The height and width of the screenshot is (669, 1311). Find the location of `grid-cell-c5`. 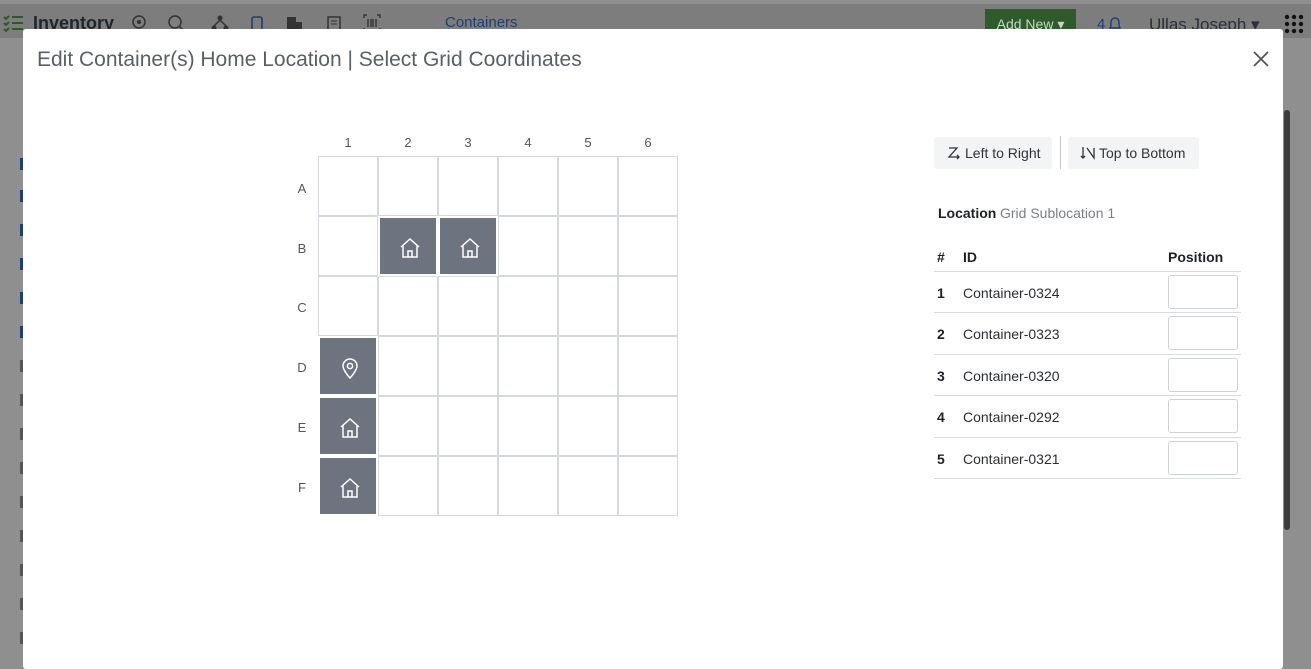

grid-cell-c5 is located at coordinates (588, 306).